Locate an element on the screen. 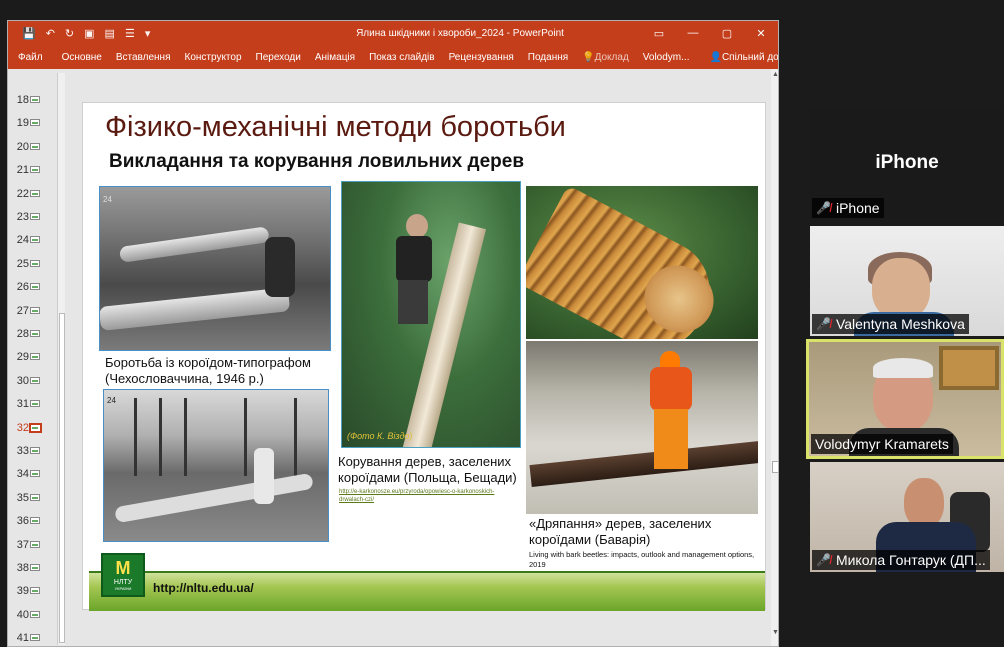 This screenshot has width=1004, height=647. slide-number: 20 is located at coordinates (22, 146).